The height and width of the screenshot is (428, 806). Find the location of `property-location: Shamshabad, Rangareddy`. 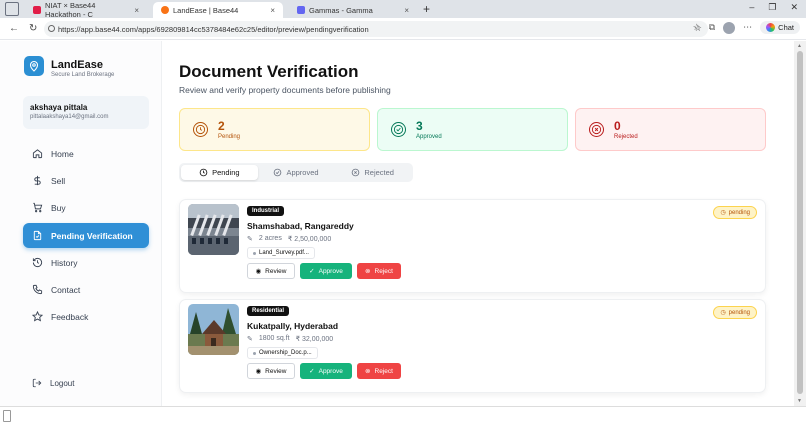

property-location: Shamshabad, Rangareddy is located at coordinates (300, 226).